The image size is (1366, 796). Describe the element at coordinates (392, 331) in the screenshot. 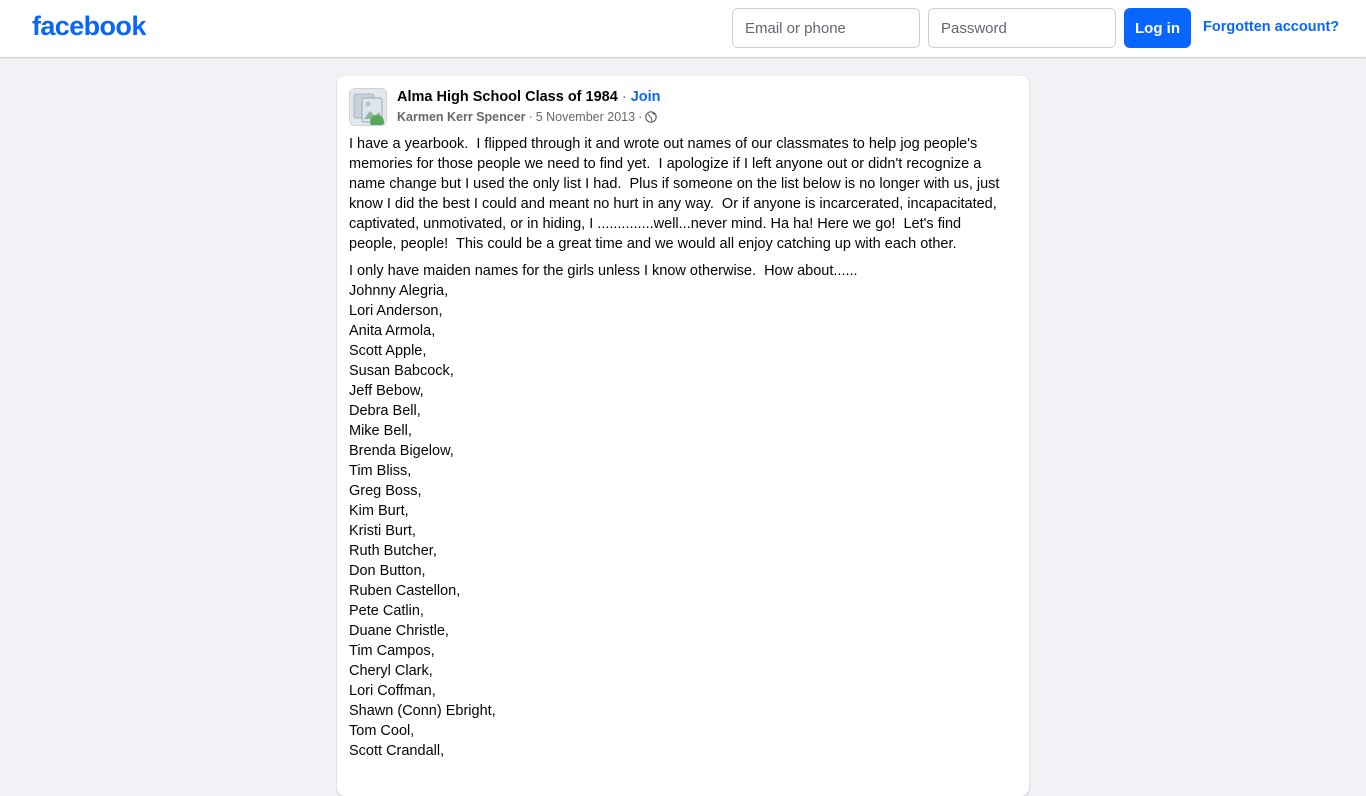

I see `list-item: Anita Armola,` at that location.